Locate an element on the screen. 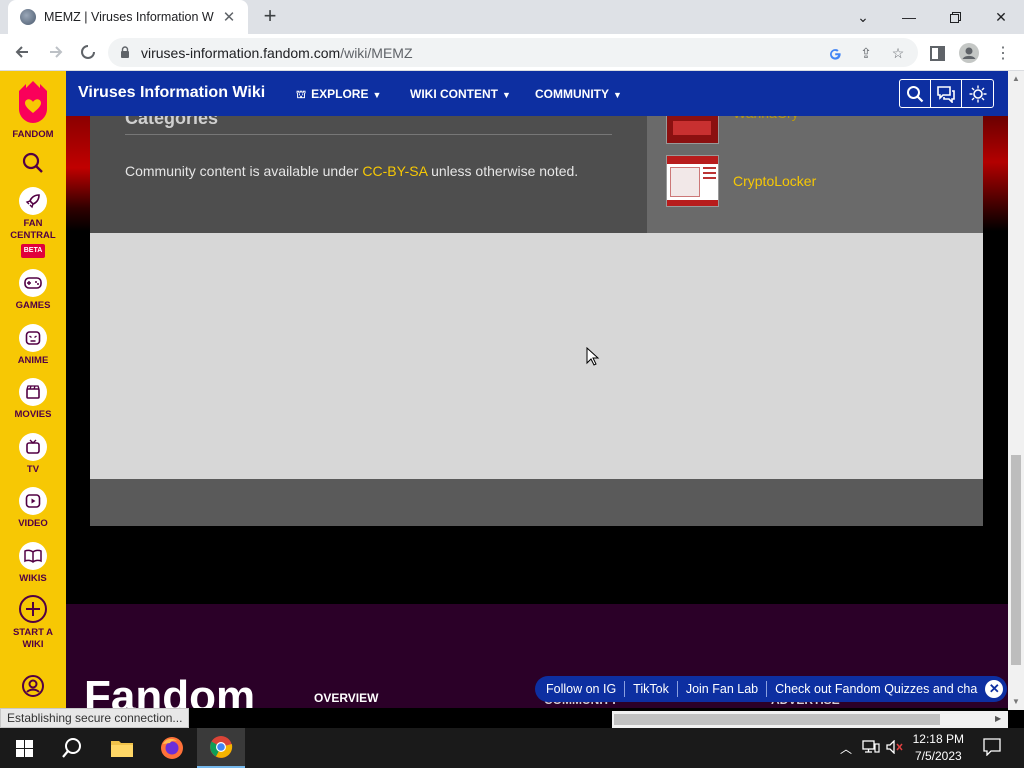  footer-overview-heading: OVERVIEW is located at coordinates (346, 698).